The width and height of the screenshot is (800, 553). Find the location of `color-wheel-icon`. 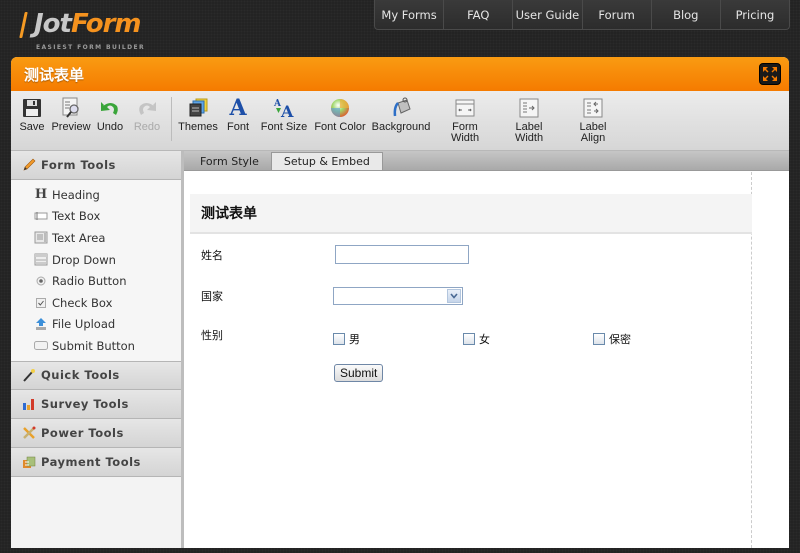

color-wheel-icon is located at coordinates (340, 108).